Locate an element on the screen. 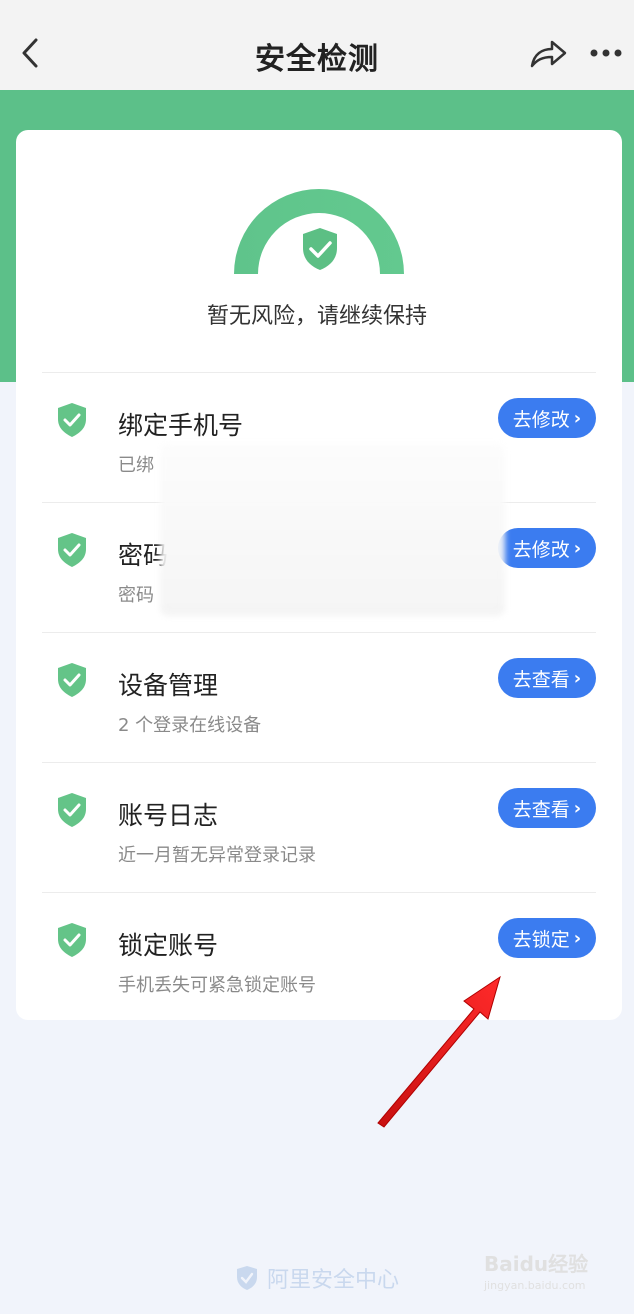 The width and height of the screenshot is (634, 1314). item-title: 锁定账号 is located at coordinates (168, 945).